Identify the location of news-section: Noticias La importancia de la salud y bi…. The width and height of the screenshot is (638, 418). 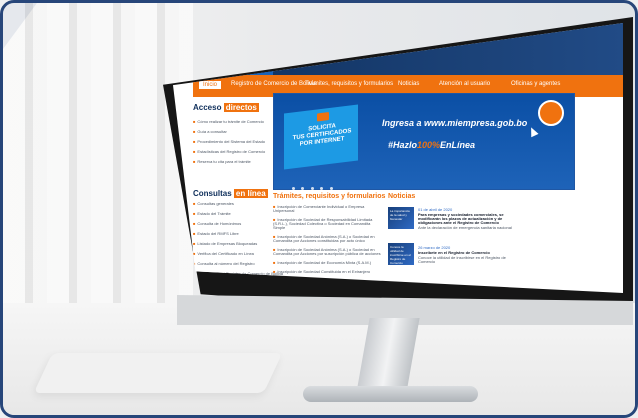
(453, 240).